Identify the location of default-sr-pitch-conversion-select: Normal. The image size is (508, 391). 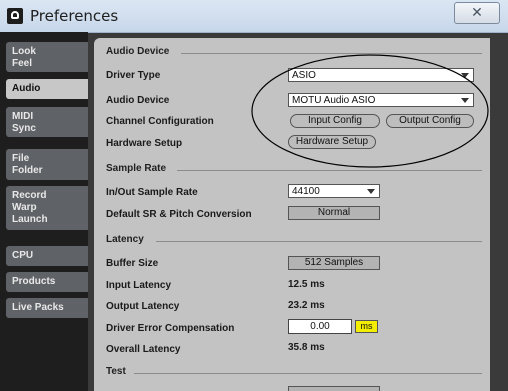
(334, 213).